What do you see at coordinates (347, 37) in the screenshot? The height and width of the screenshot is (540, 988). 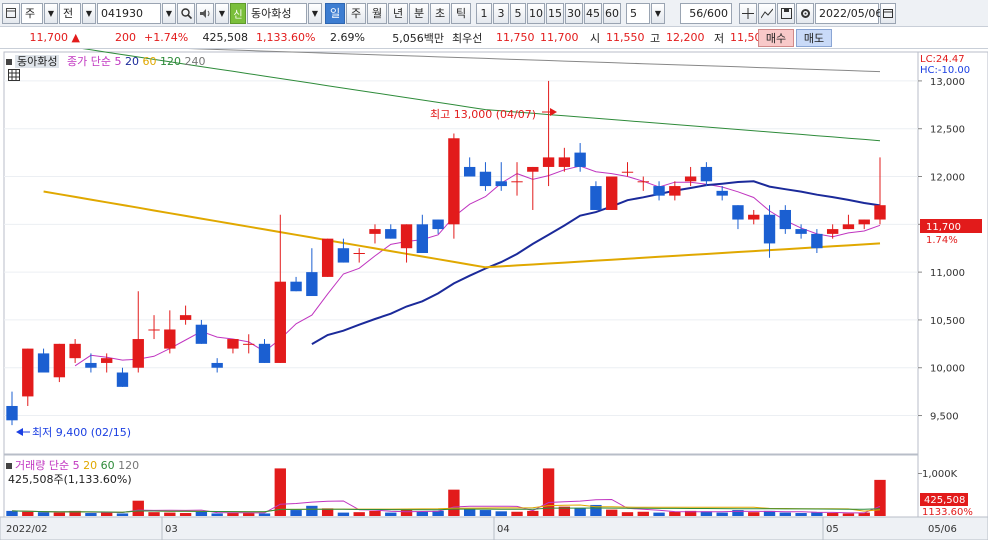 I see `turnover: 2.69%` at bounding box center [347, 37].